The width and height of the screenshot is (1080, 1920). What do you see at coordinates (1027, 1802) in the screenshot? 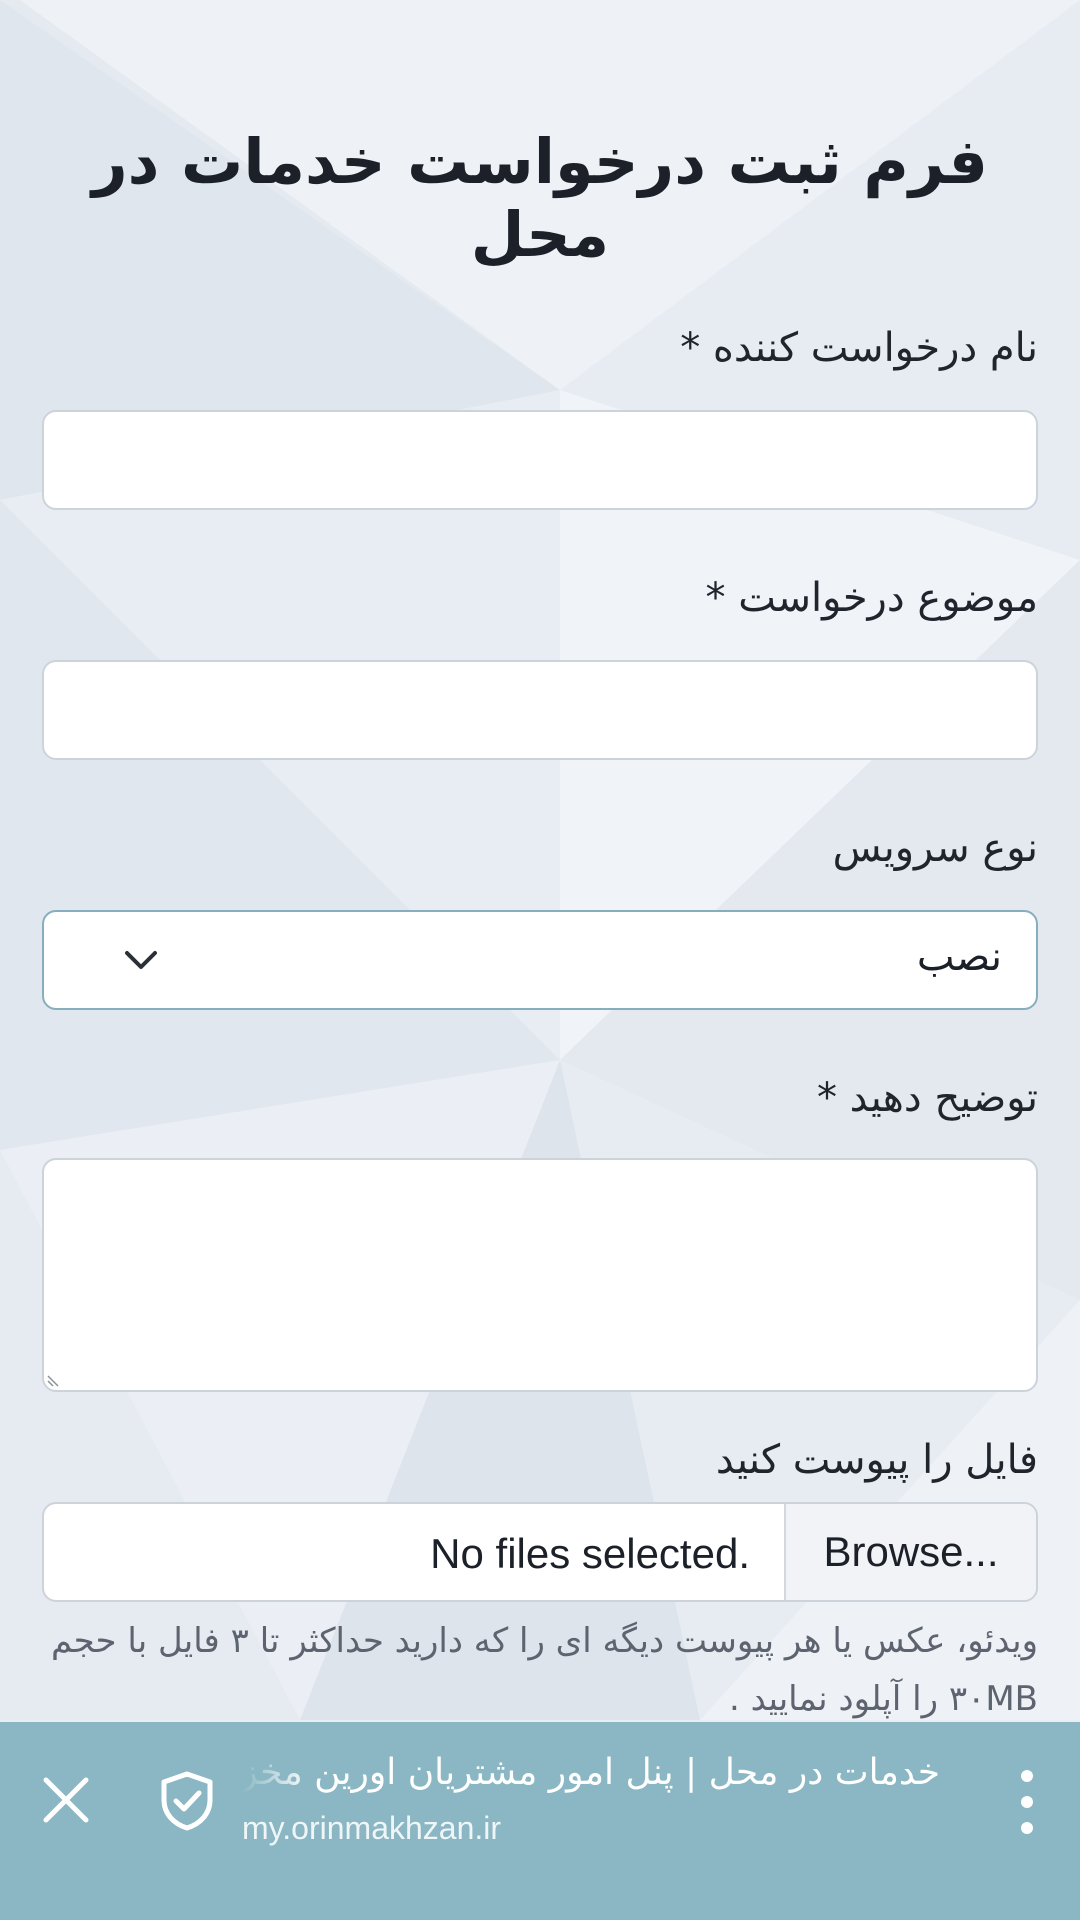
I see `more-vertical-icon` at bounding box center [1027, 1802].